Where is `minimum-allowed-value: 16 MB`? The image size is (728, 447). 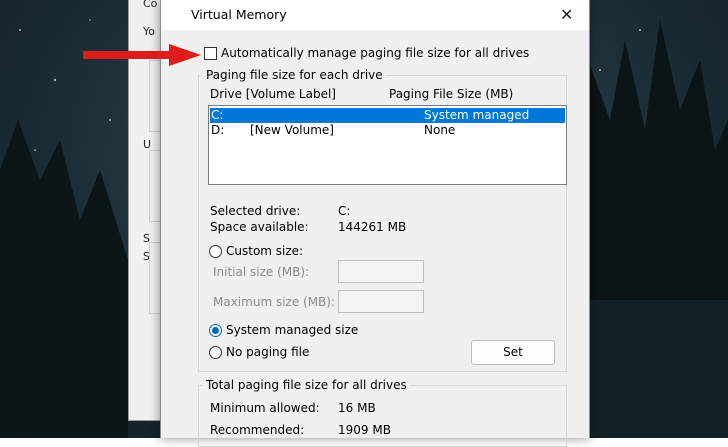 minimum-allowed-value: 16 MB is located at coordinates (357, 408).